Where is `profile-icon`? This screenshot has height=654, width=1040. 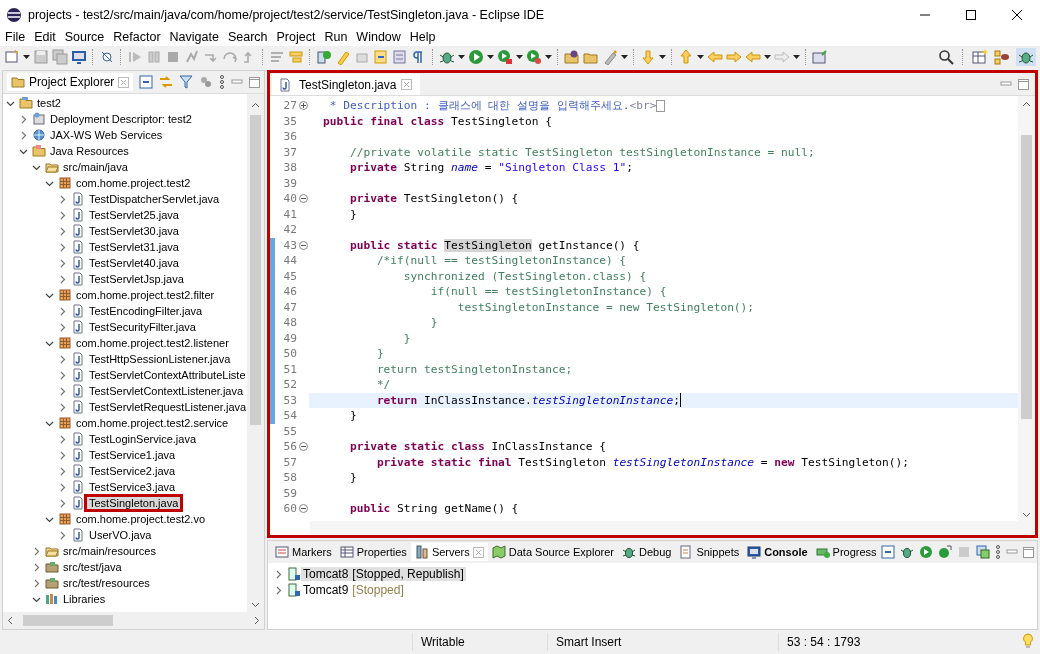 profile-icon is located at coordinates (945, 552).